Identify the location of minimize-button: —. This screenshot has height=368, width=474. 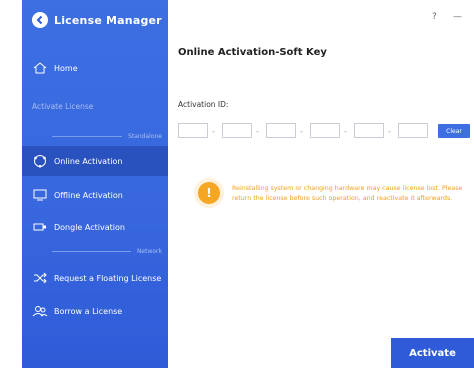
(457, 17).